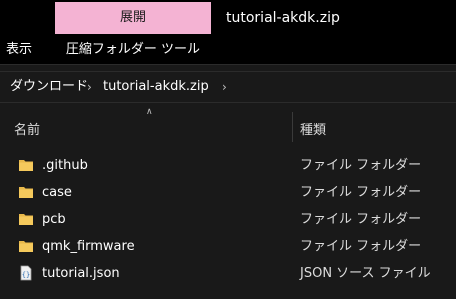 Image resolution: width=456 pixels, height=299 pixels. I want to click on column-divider, so click(292, 127).